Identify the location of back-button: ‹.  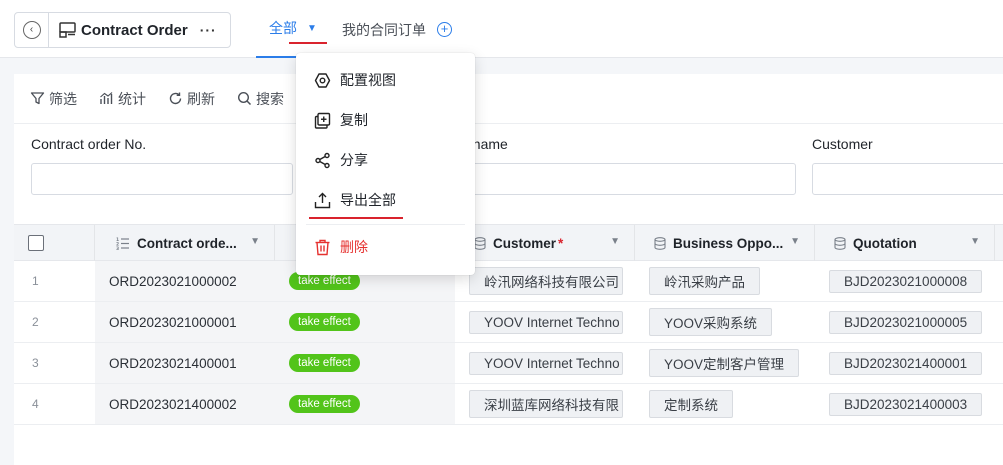
(32, 30).